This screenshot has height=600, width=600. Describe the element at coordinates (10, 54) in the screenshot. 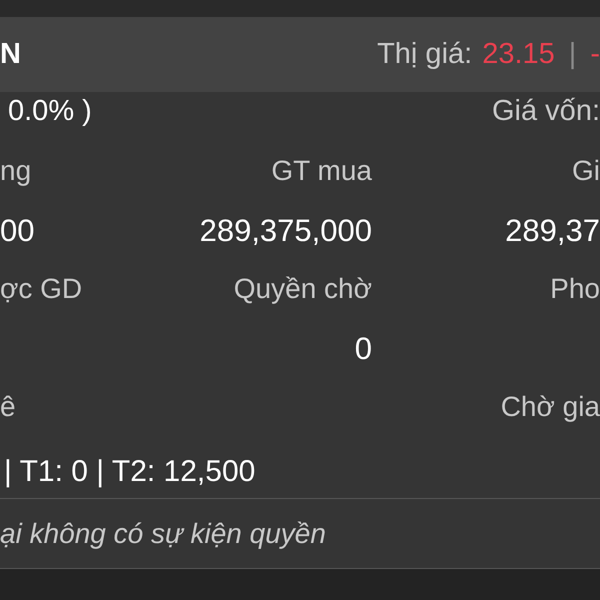

I see `stock-title: N` at that location.